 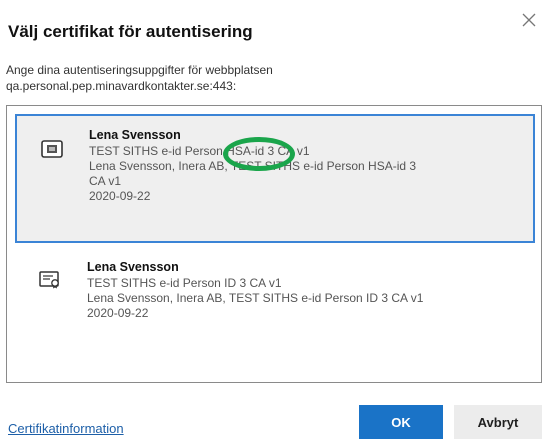 I want to click on annotation-circle, so click(x=259, y=154).